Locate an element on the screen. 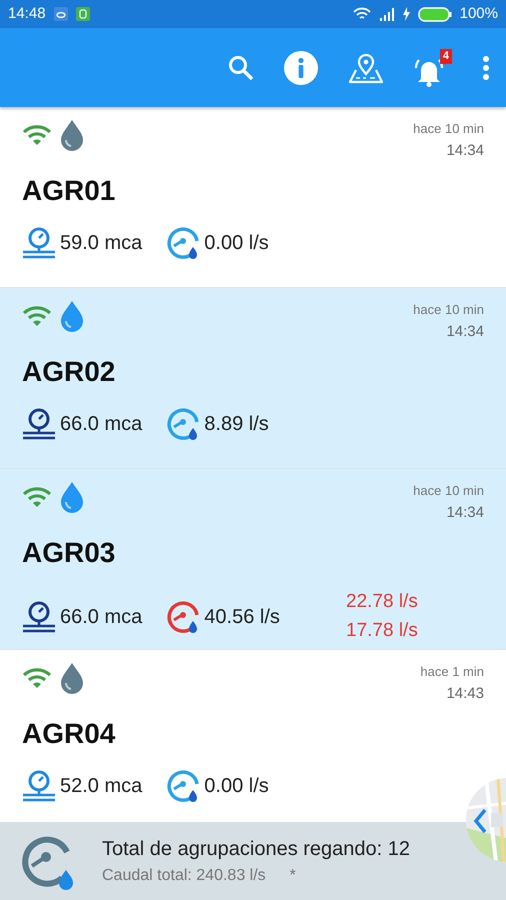  footer-title: Total de agrupaciones regando: 12 is located at coordinates (256, 849).